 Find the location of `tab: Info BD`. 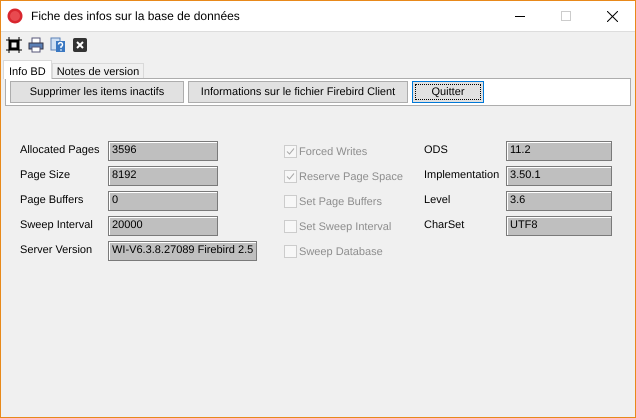

tab: Info BD is located at coordinates (27, 69).